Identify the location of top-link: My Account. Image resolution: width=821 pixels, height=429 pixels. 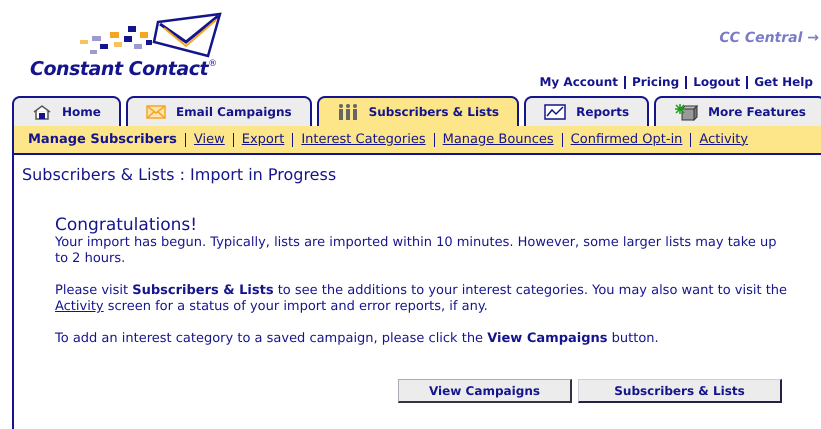
(578, 82).